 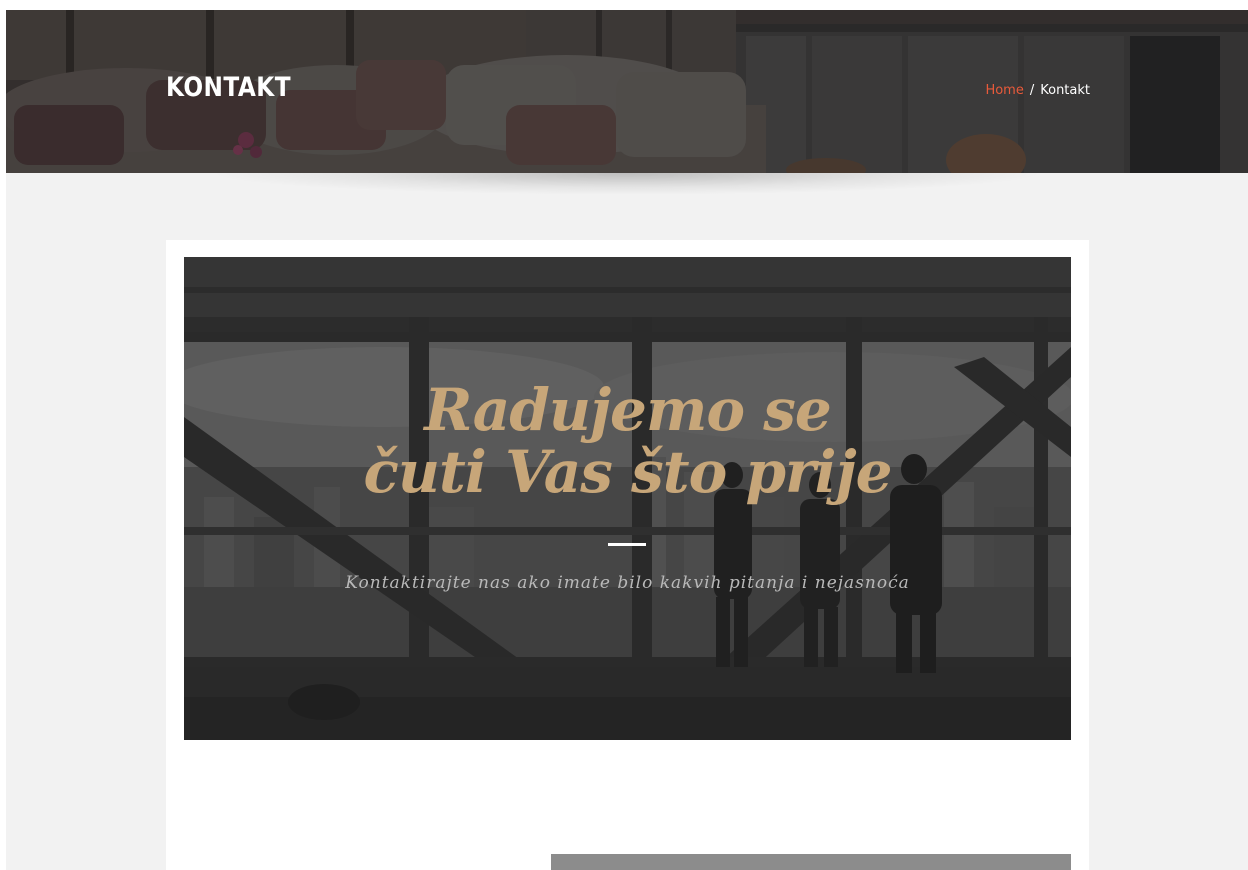 I want to click on page-title: KONTAKT, so click(x=228, y=87).